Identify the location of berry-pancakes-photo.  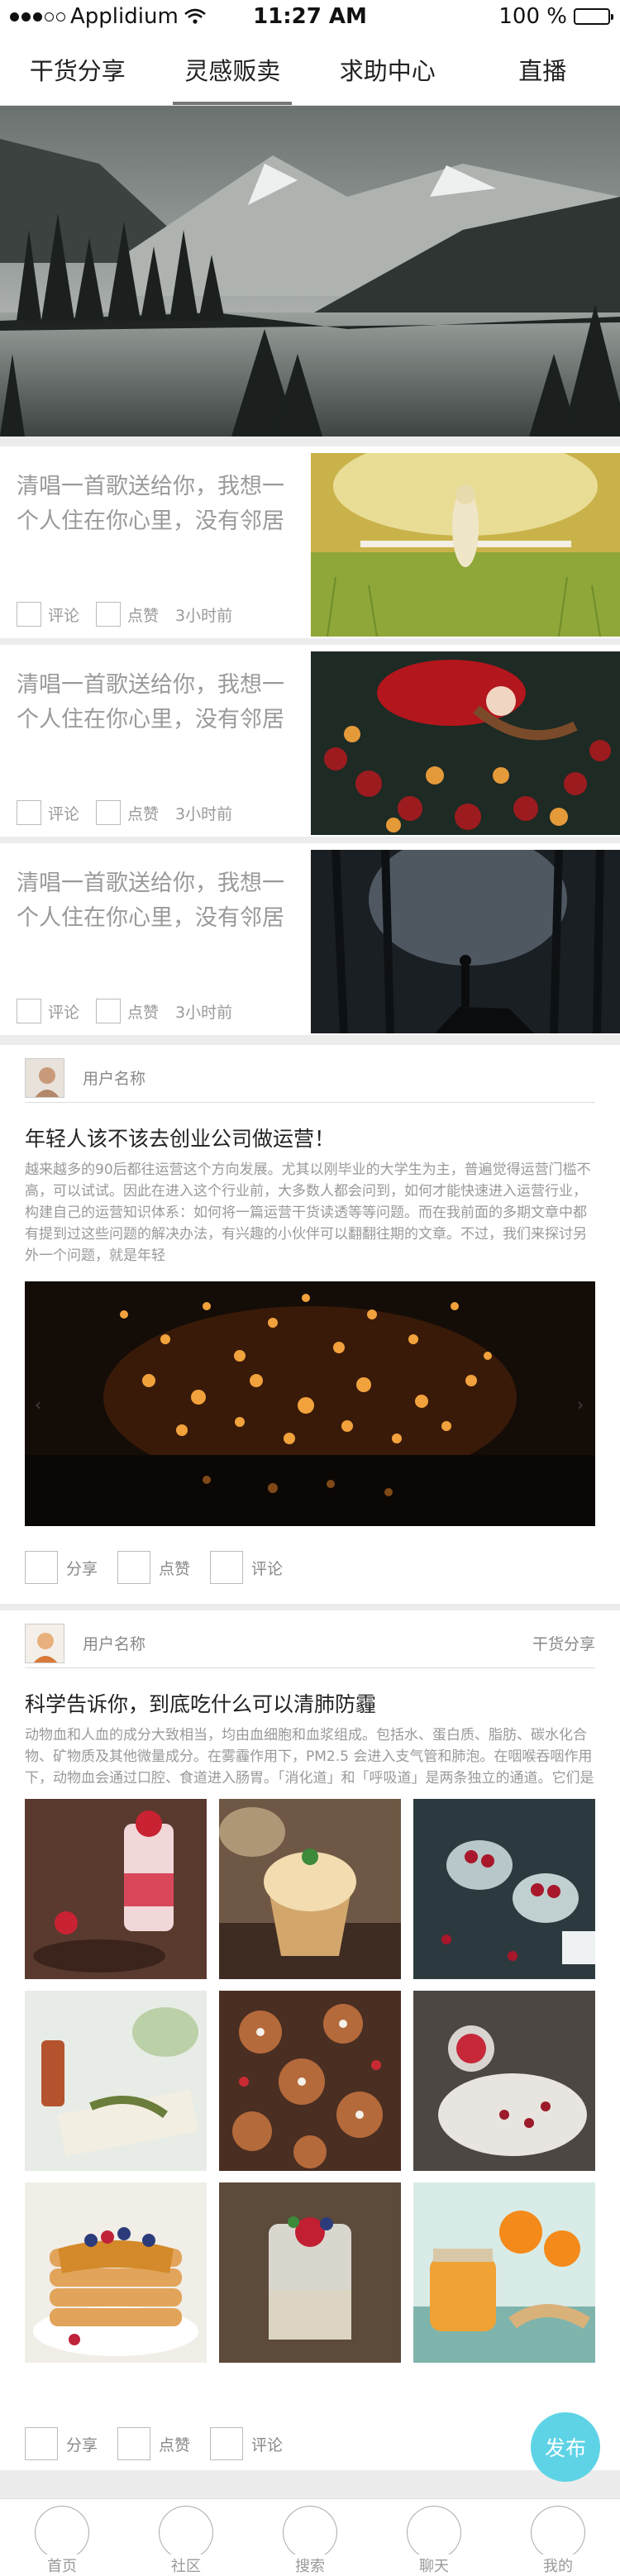
(116, 2272).